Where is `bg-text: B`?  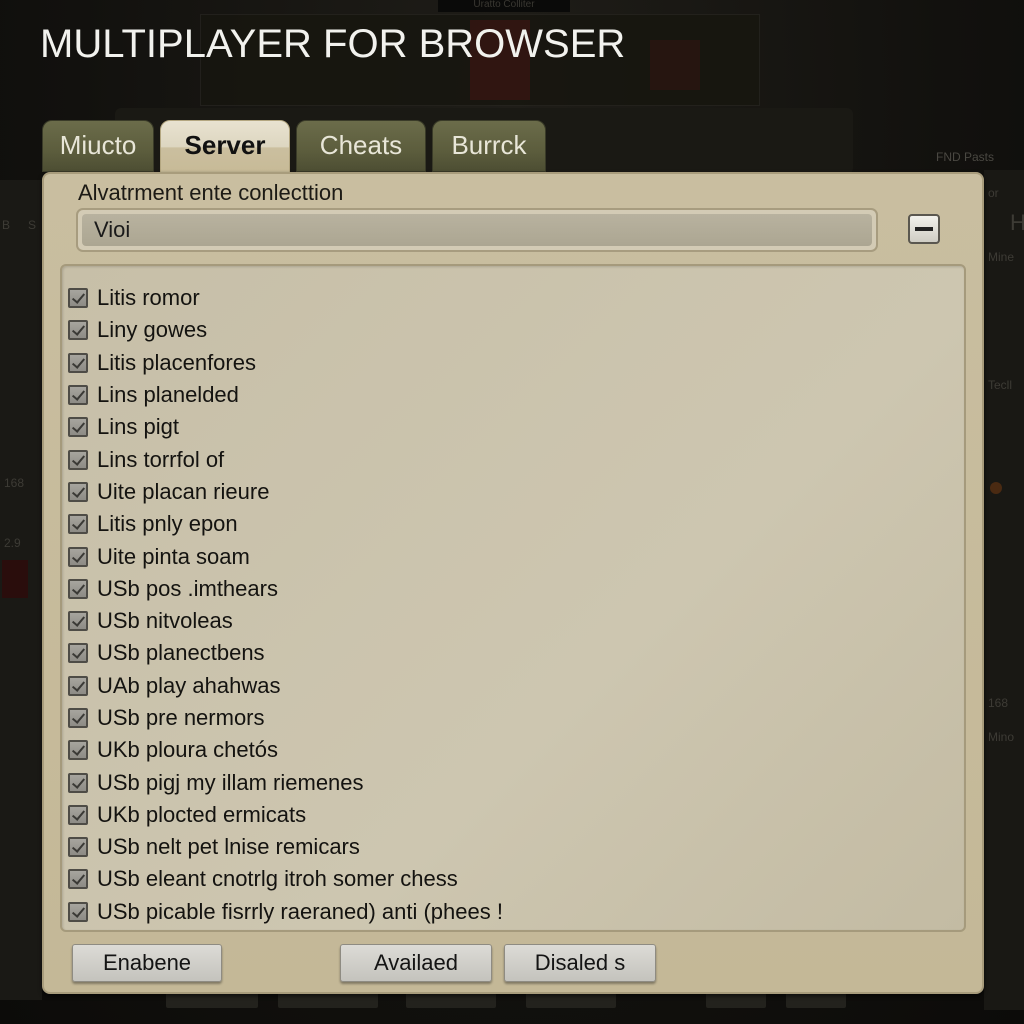
bg-text: B is located at coordinates (6, 225).